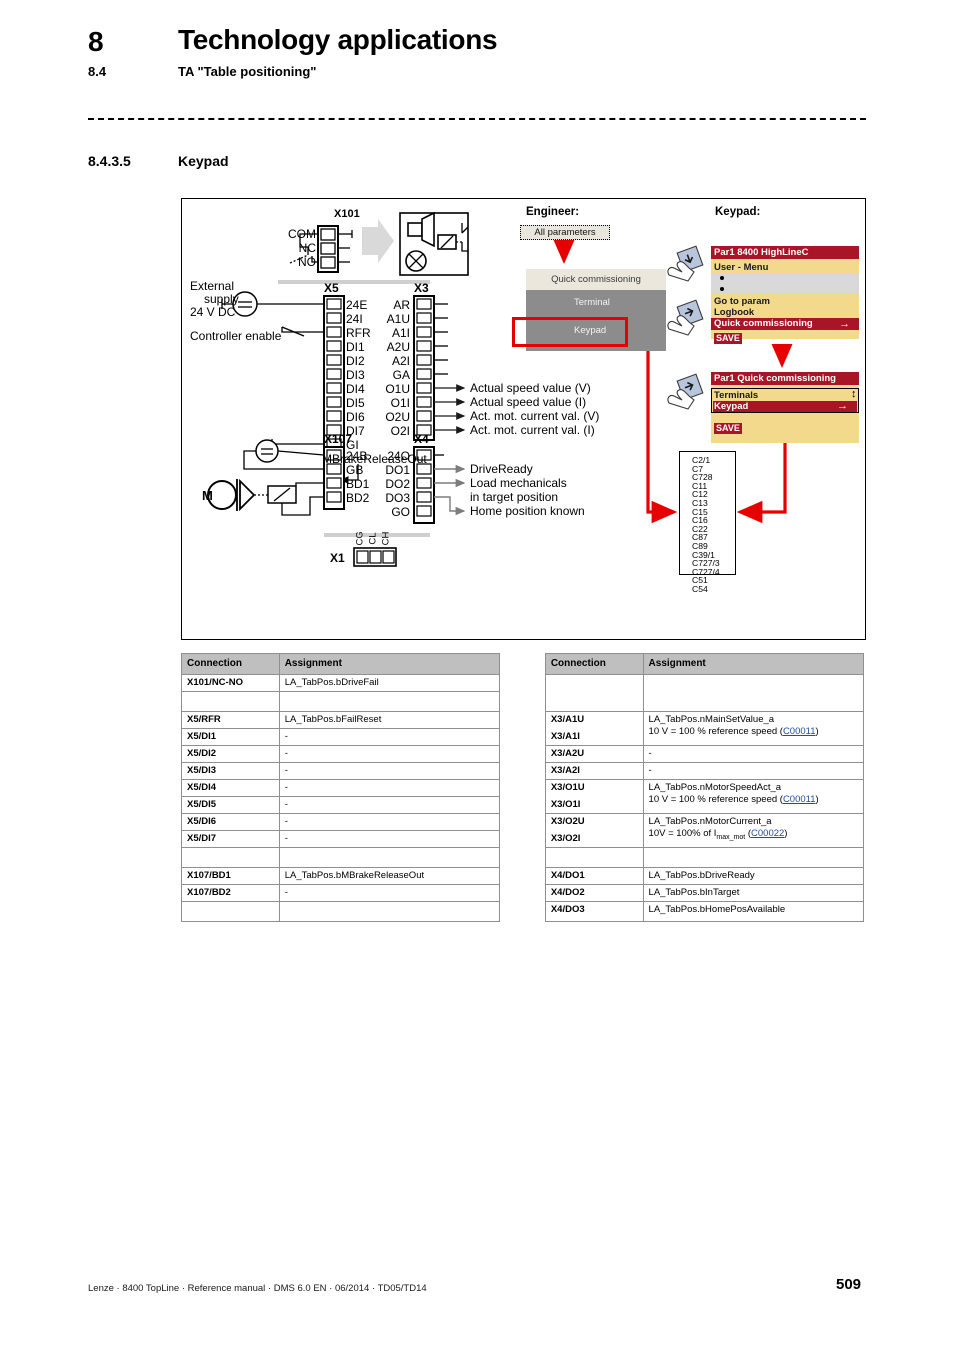 Image resolution: width=954 pixels, height=1350 pixels. Describe the element at coordinates (338, 39) in the screenshot. I see `chapter-title: Technology applications` at that location.